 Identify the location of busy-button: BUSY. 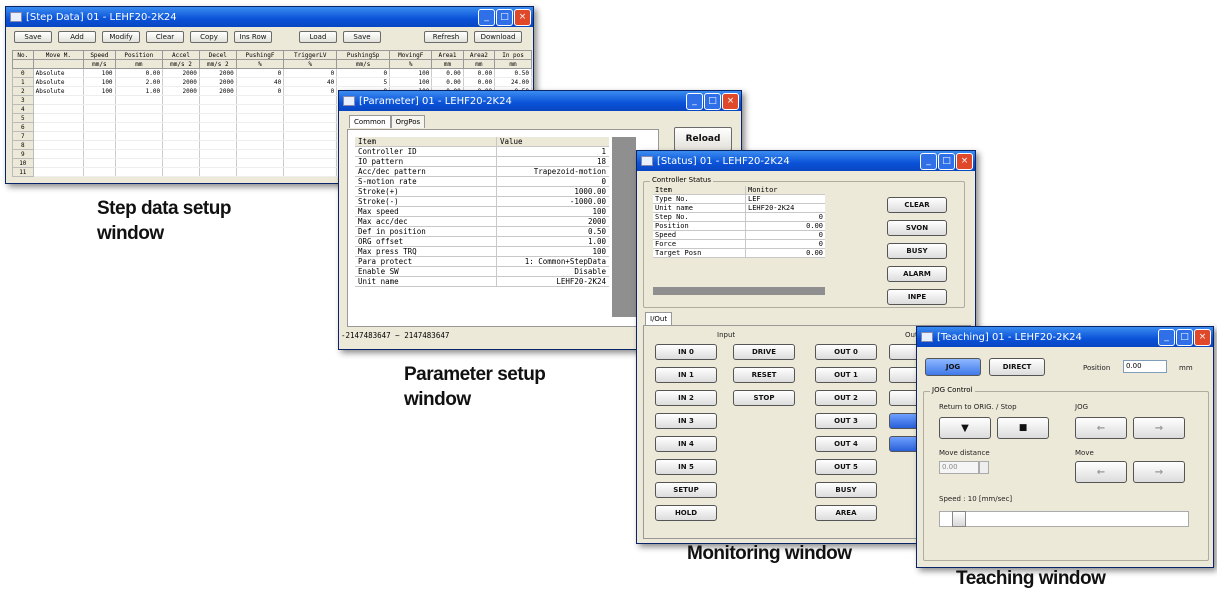
(917, 251).